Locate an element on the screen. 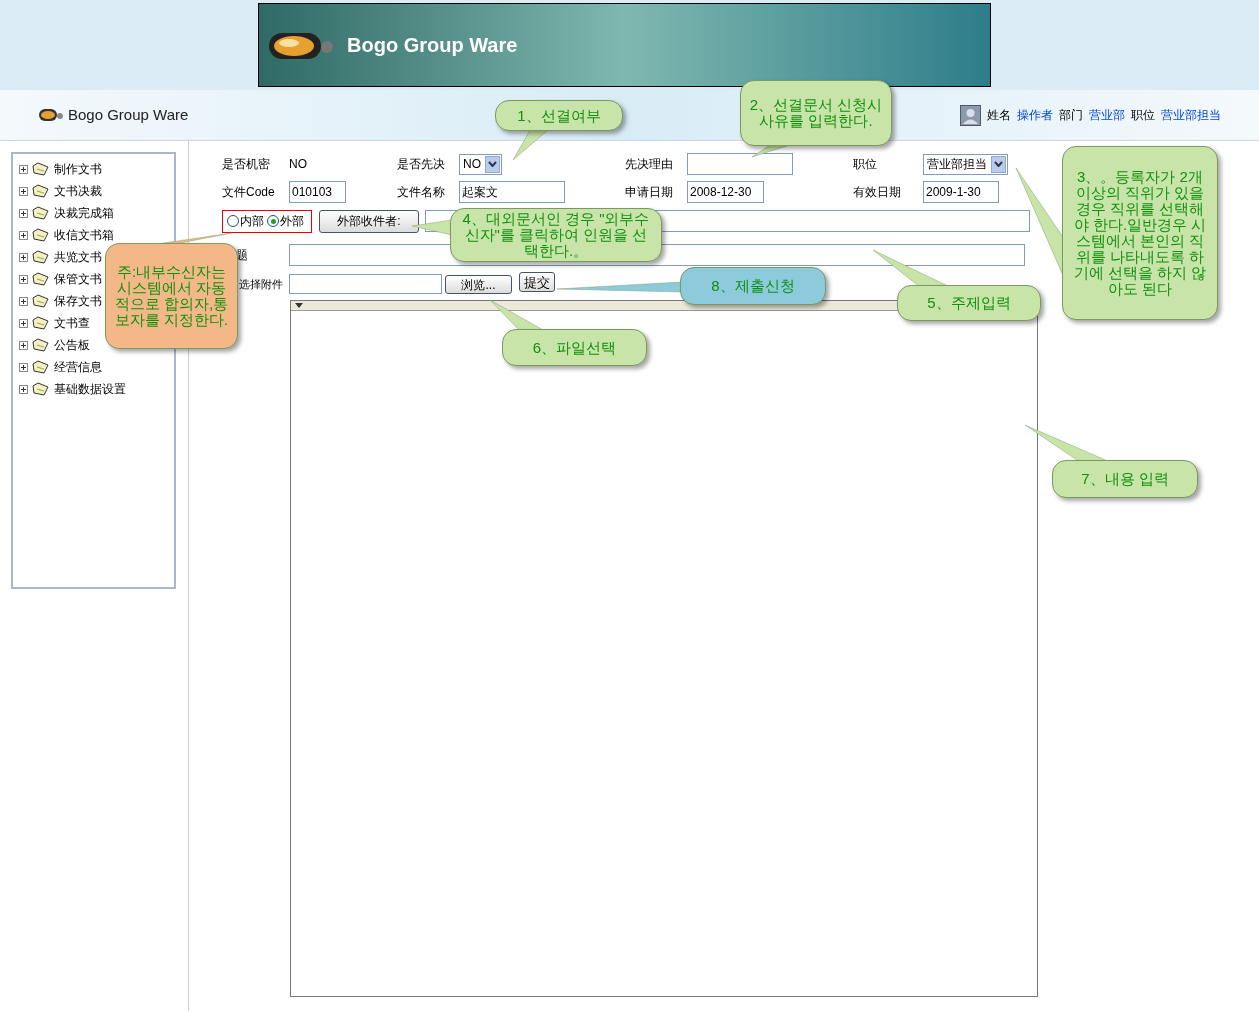 The image size is (1259, 1012). file-path-field is located at coordinates (365, 284).